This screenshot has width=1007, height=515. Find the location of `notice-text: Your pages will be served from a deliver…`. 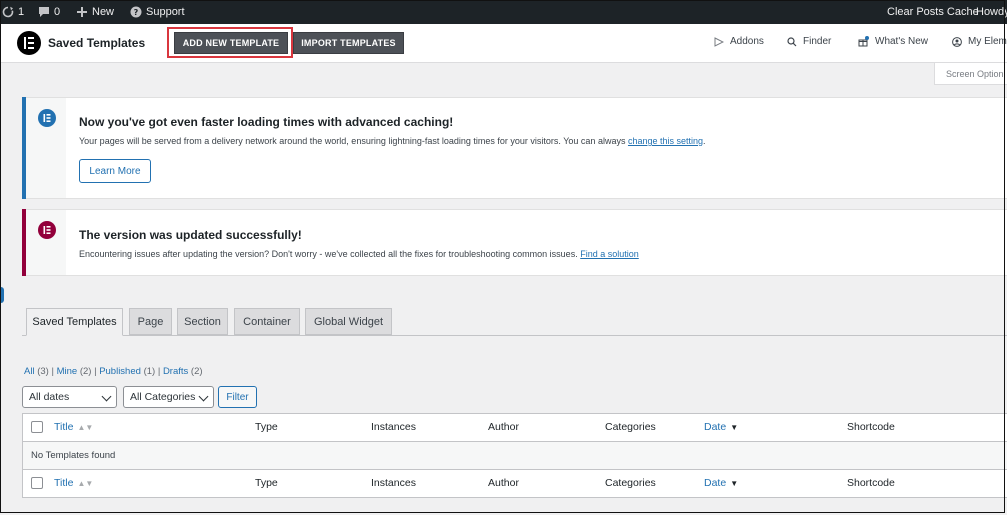

notice-text: Your pages will be served from a deliver… is located at coordinates (392, 141).